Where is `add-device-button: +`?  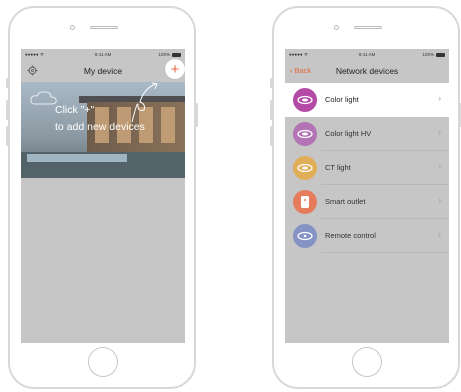 add-device-button: + is located at coordinates (175, 69).